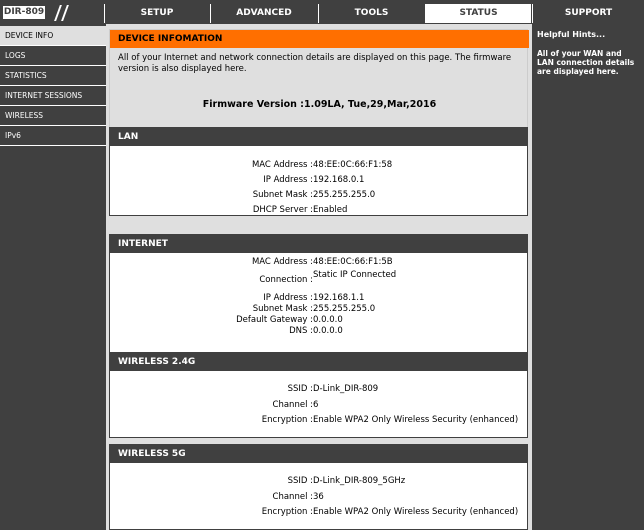 The width and height of the screenshot is (644, 530). I want to click on tab-tools: TOOLS, so click(371, 13).